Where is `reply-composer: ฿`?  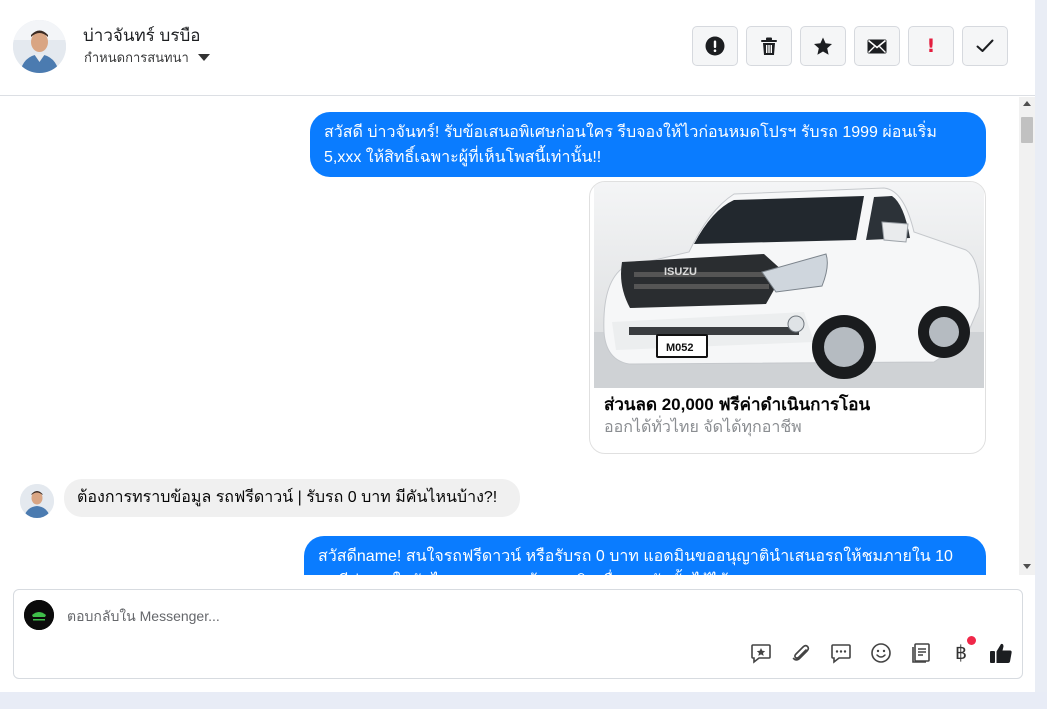
reply-composer: ฿ is located at coordinates (518, 634).